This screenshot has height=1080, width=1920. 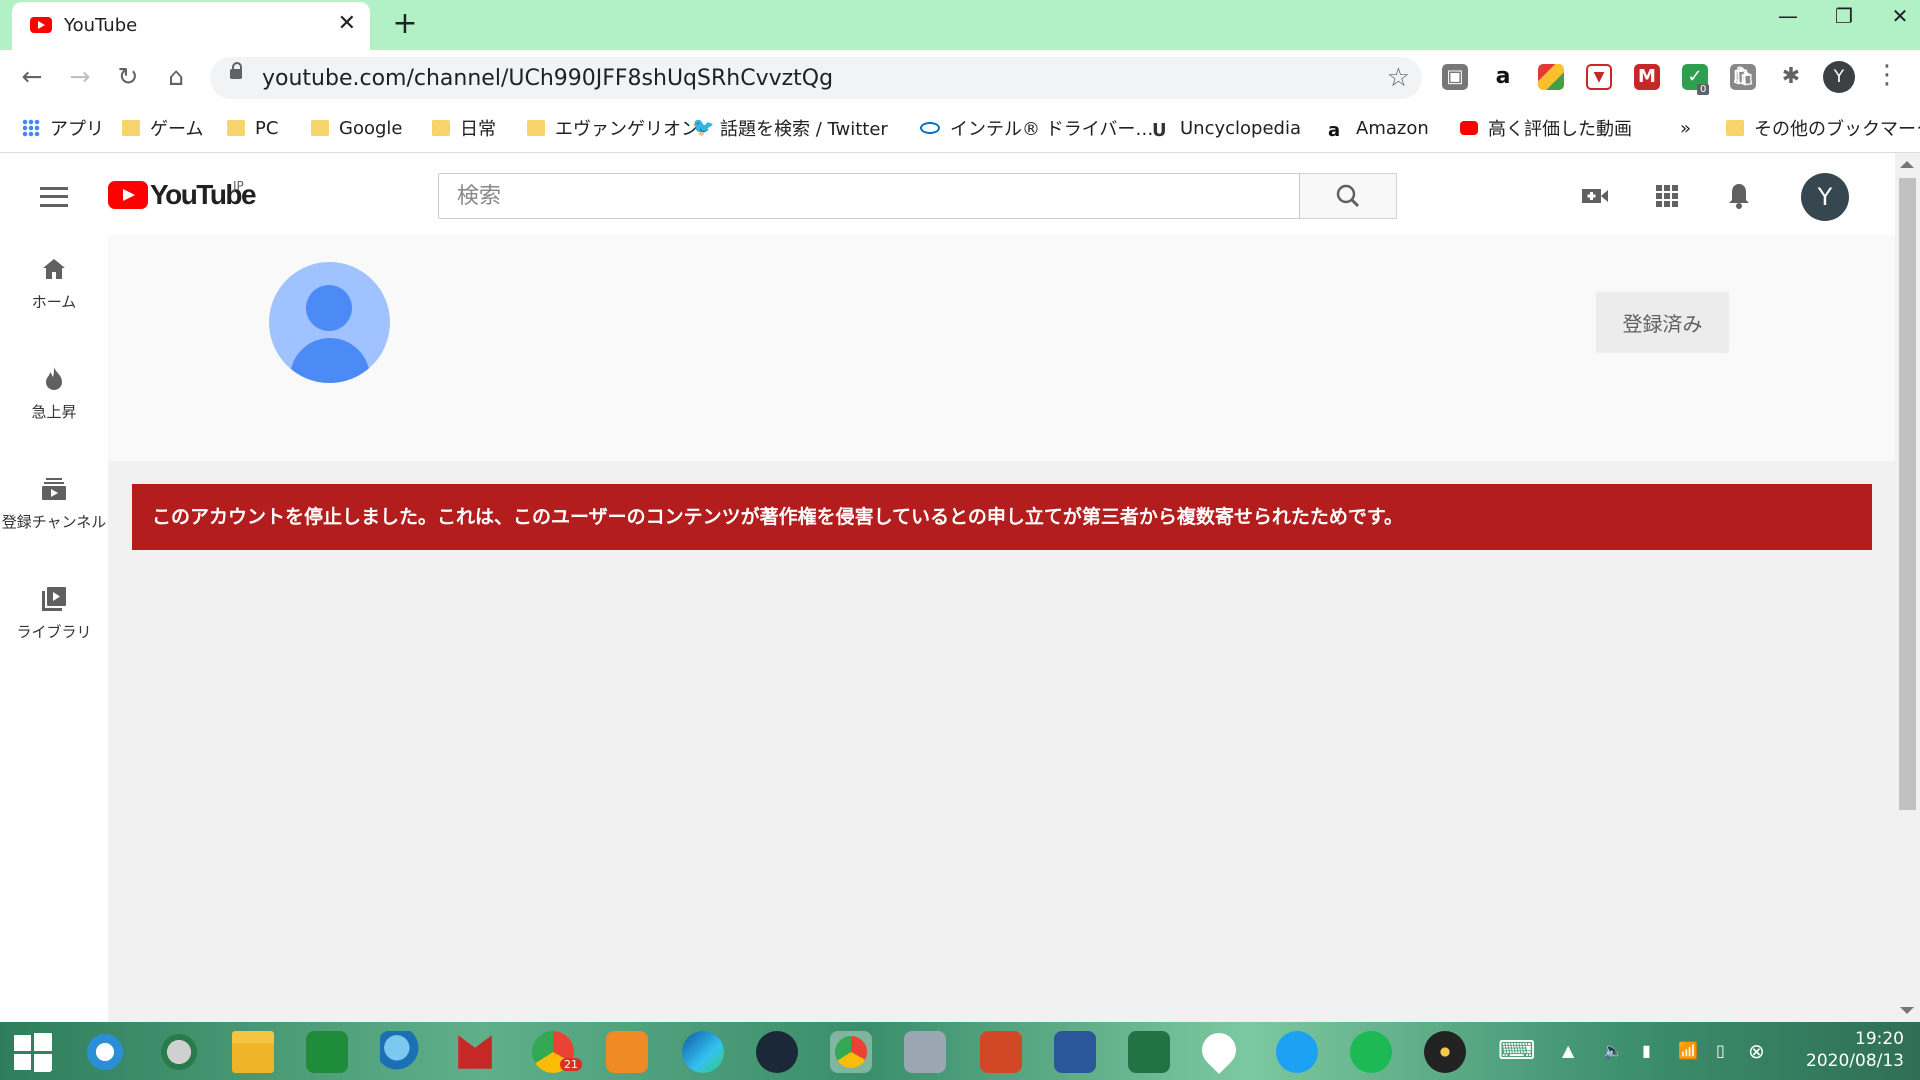 I want to click on powerpoint-icon, so click(x=1001, y=1052).